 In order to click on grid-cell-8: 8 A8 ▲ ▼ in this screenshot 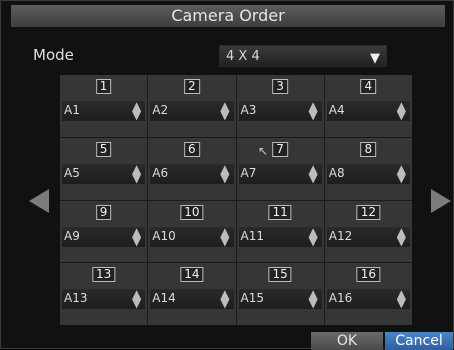, I will do `click(368, 168)`.